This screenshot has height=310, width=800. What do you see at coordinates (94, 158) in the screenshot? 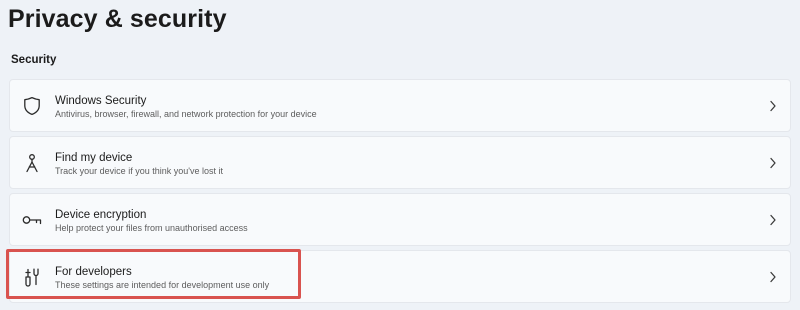
I see `find-my-device-title: Find my device` at bounding box center [94, 158].